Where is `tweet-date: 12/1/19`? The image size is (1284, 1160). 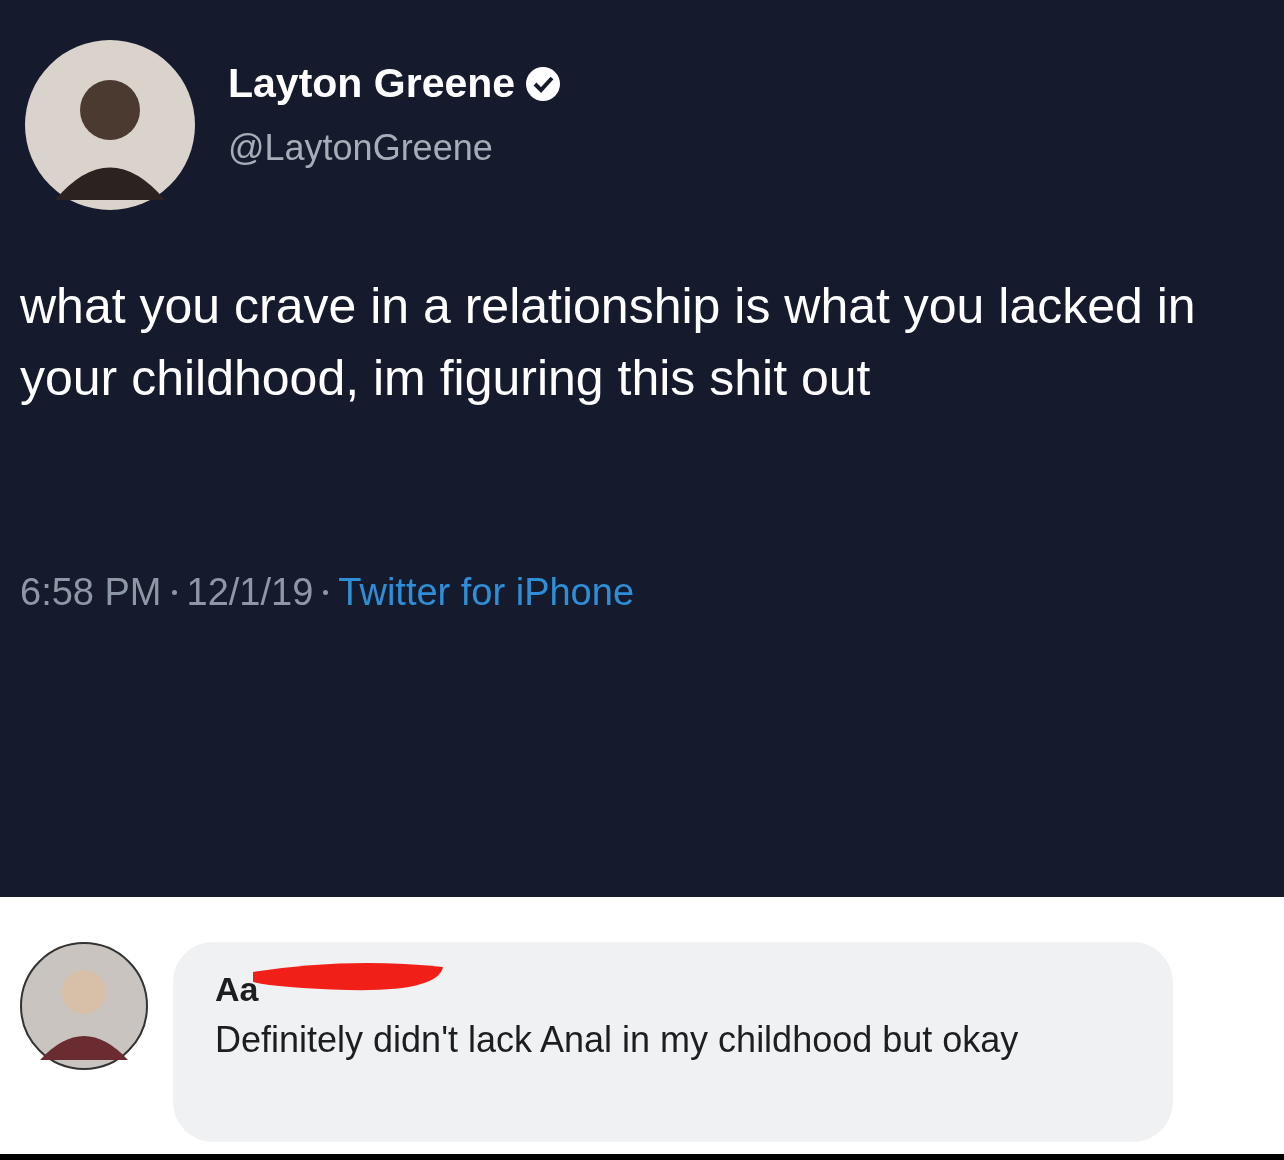 tweet-date: 12/1/19 is located at coordinates (250, 592).